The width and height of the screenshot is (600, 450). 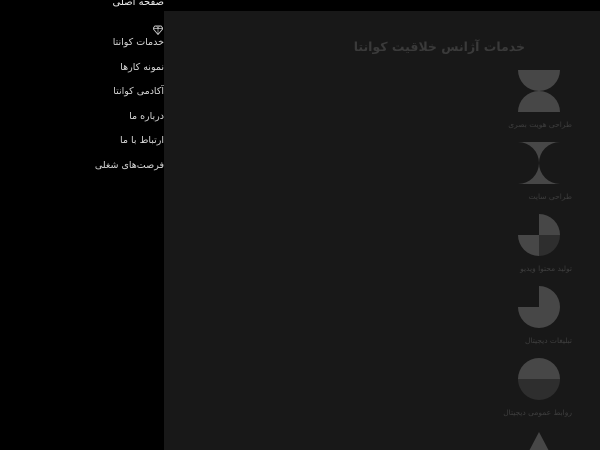 What do you see at coordinates (439, 46) in the screenshot?
I see `page-title: خدمات آژانس خلاقیت کوانتا` at bounding box center [439, 46].